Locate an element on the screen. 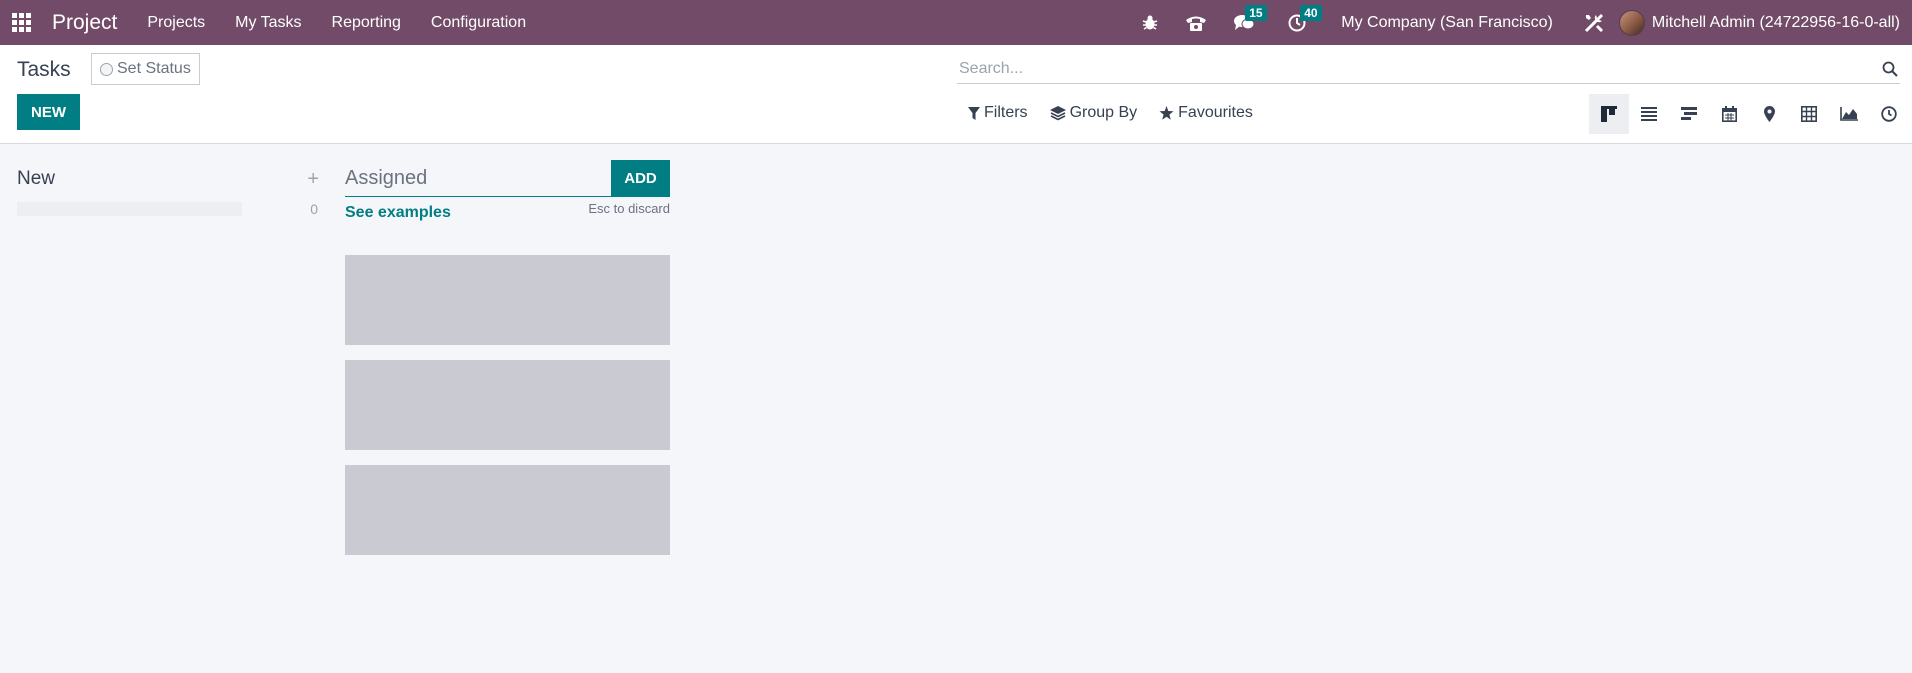  column-header: New + is located at coordinates (170, 179).